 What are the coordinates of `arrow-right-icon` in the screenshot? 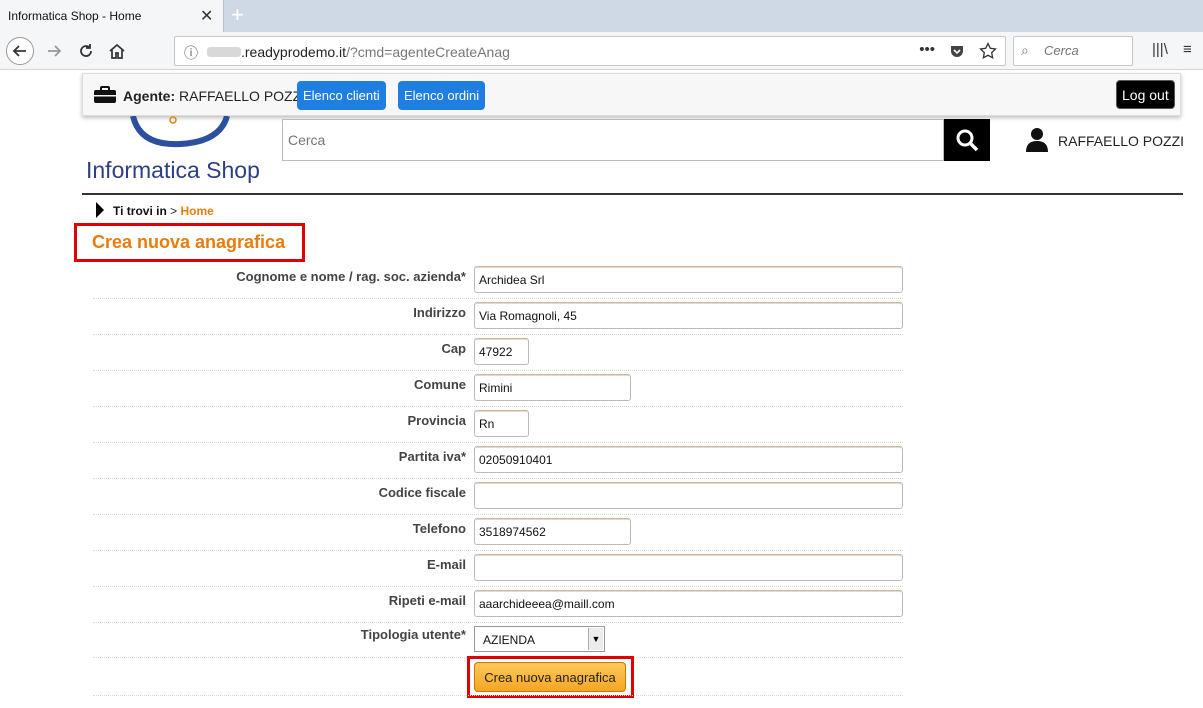 It's located at (55, 51).